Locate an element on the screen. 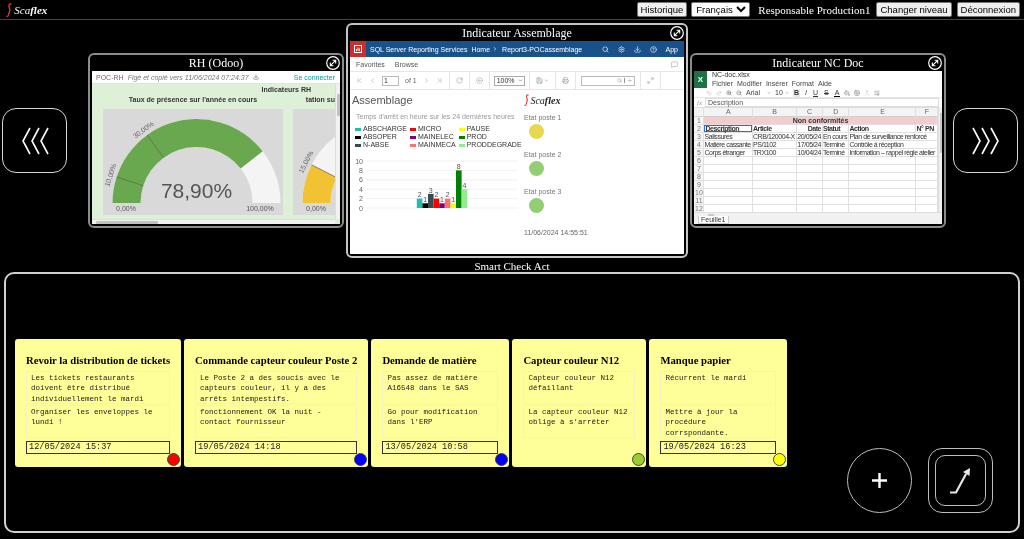  card-title: Revoir la distribution de tickets is located at coordinates (98, 359).